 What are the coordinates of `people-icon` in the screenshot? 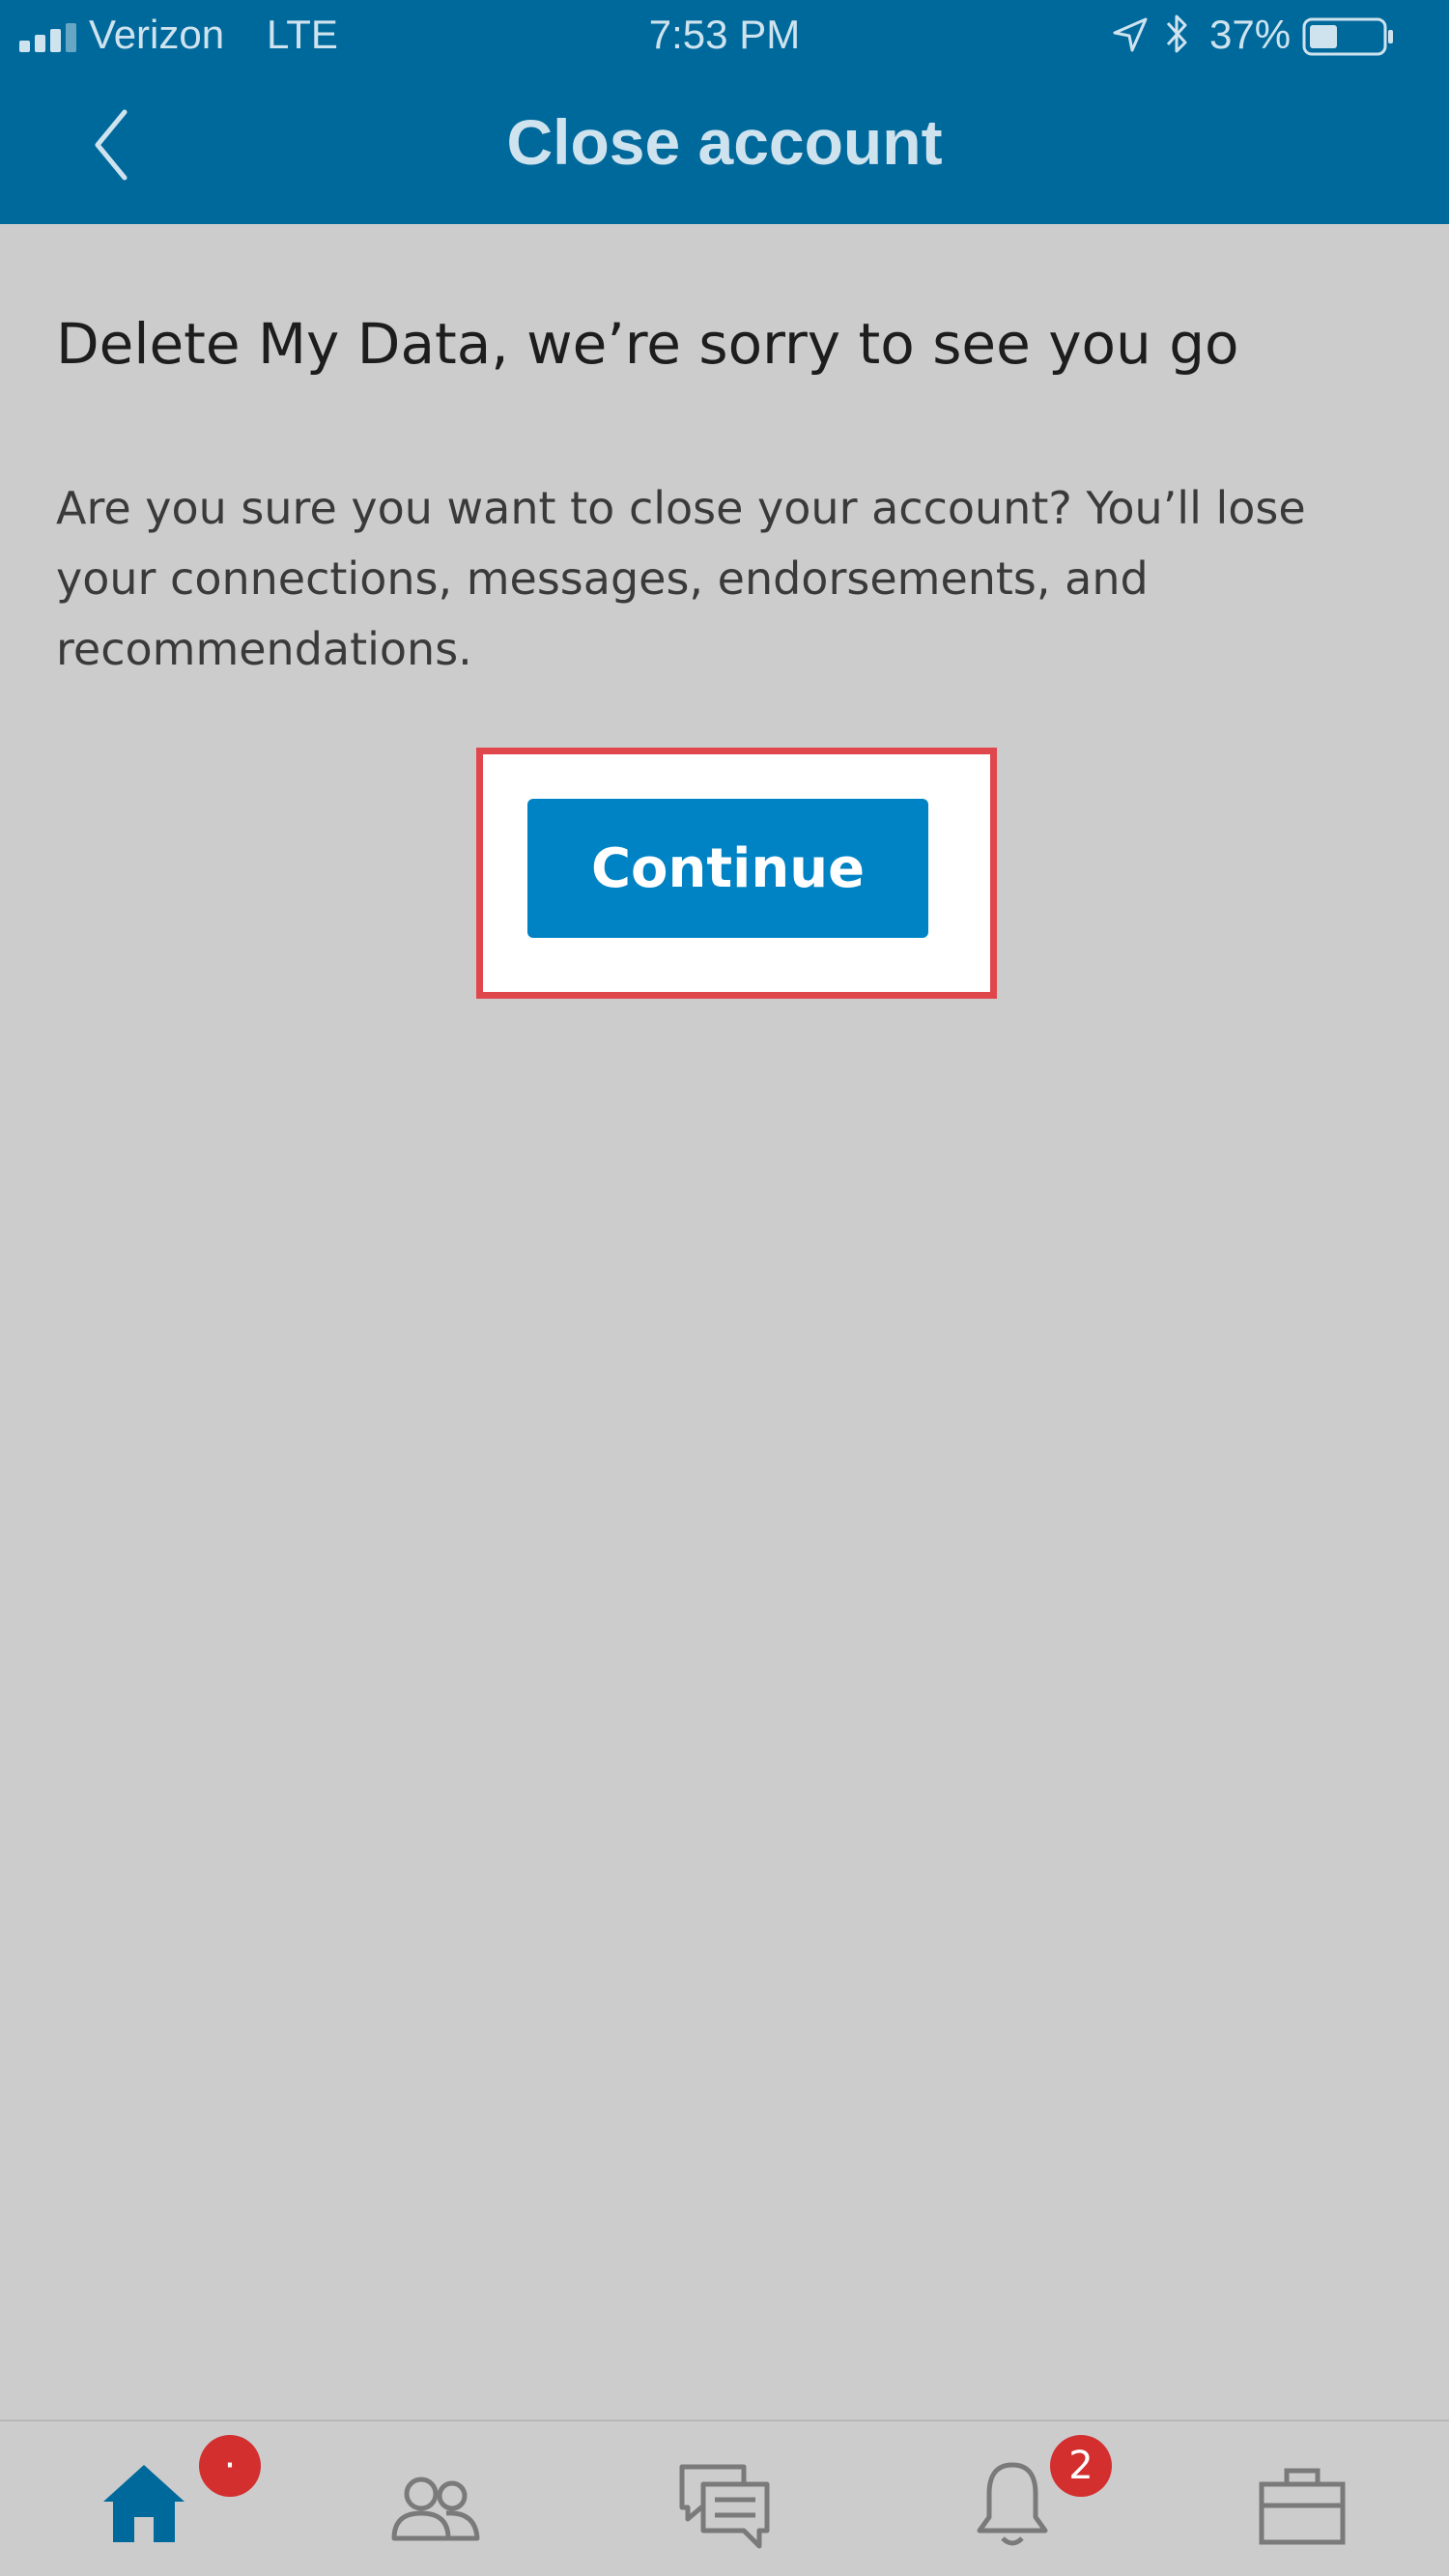 It's located at (435, 2509).